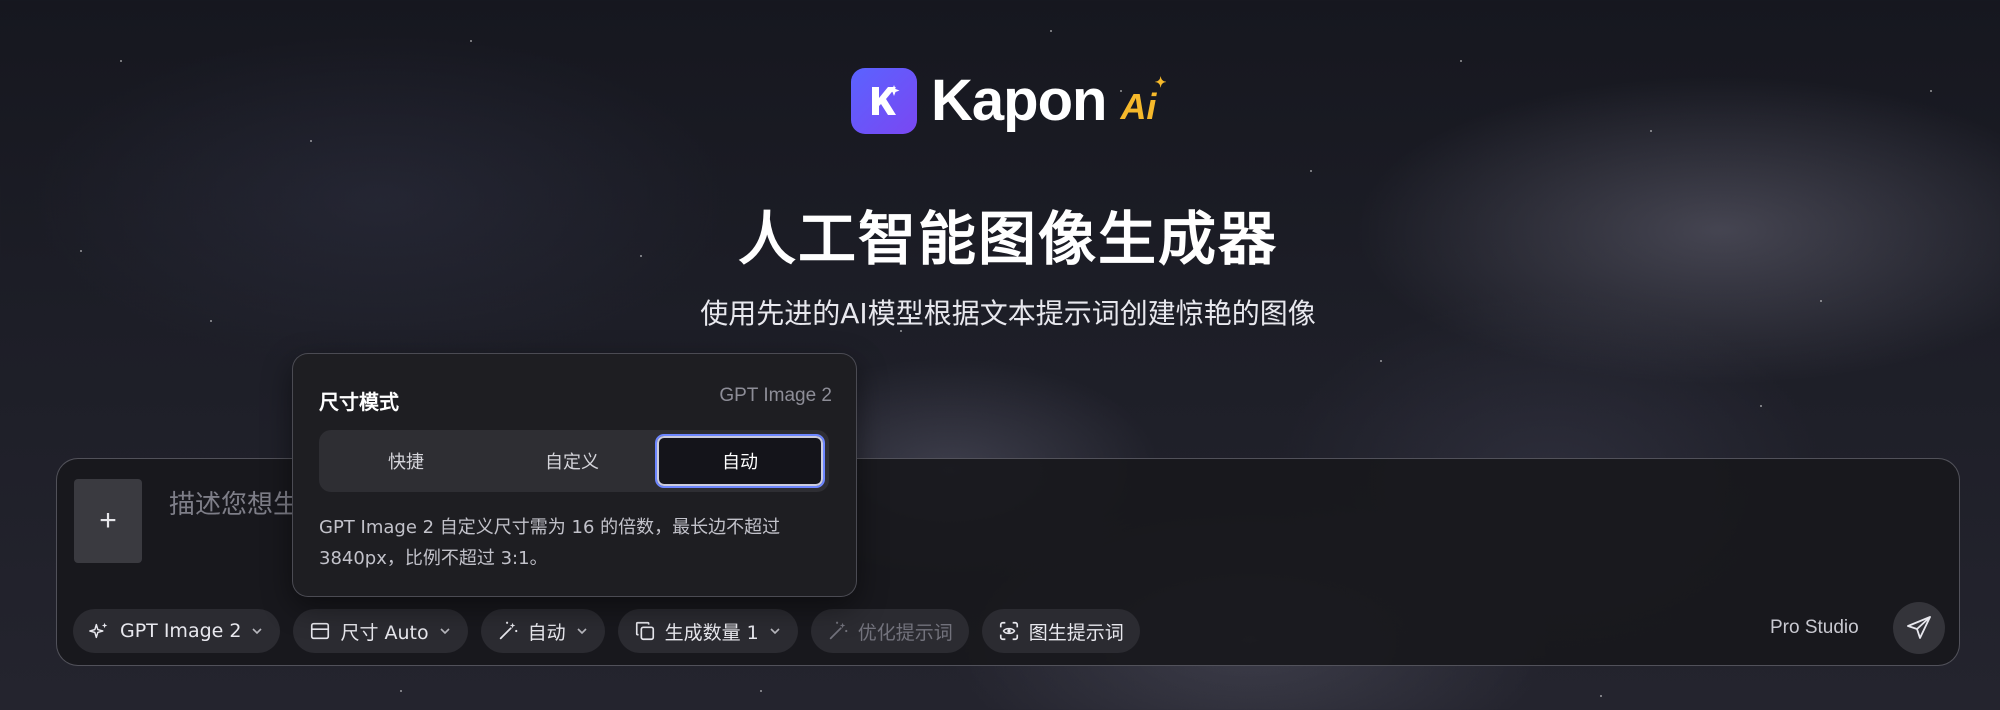 The width and height of the screenshot is (2000, 710). Describe the element at coordinates (406, 461) in the screenshot. I see `size-mode-quick: 快捷` at that location.